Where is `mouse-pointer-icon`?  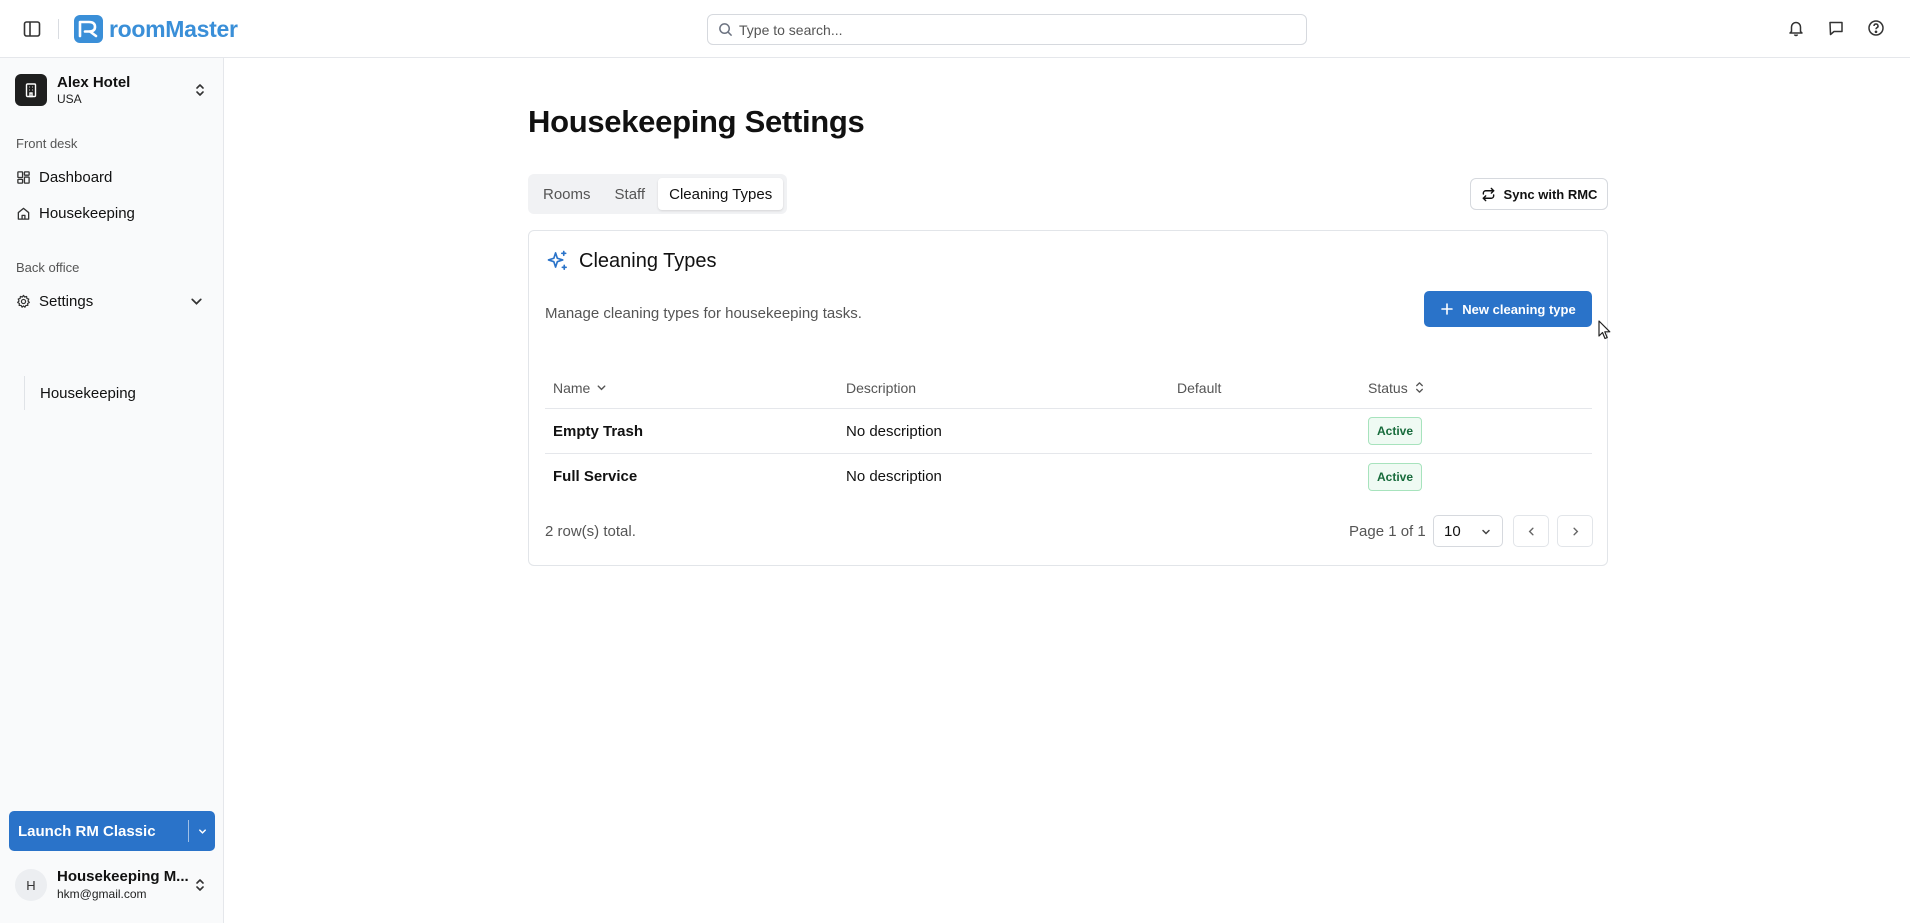
mouse-pointer-icon is located at coordinates (1604, 330).